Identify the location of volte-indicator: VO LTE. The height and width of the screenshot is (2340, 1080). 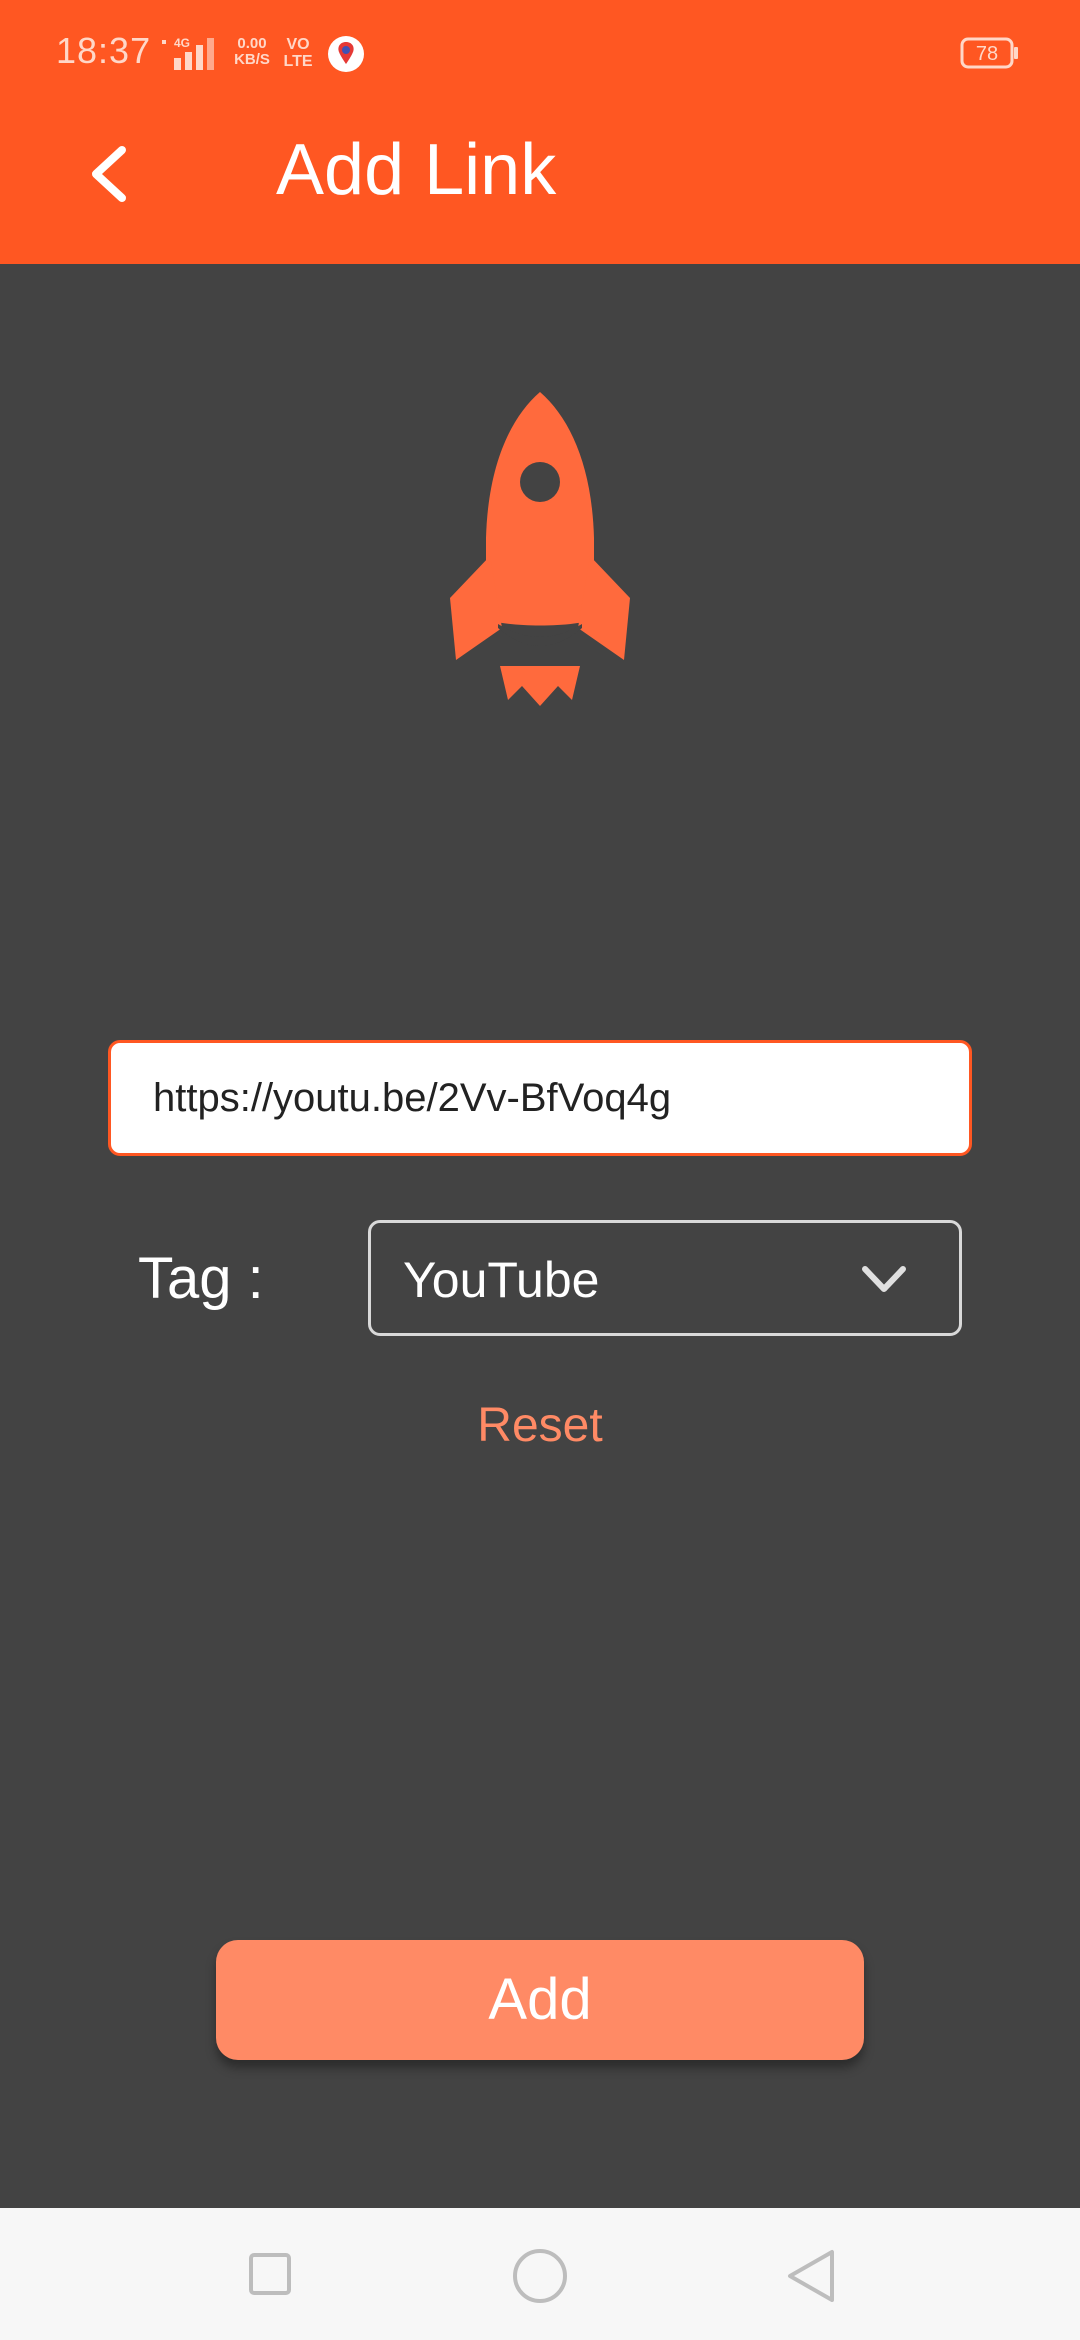
(298, 53).